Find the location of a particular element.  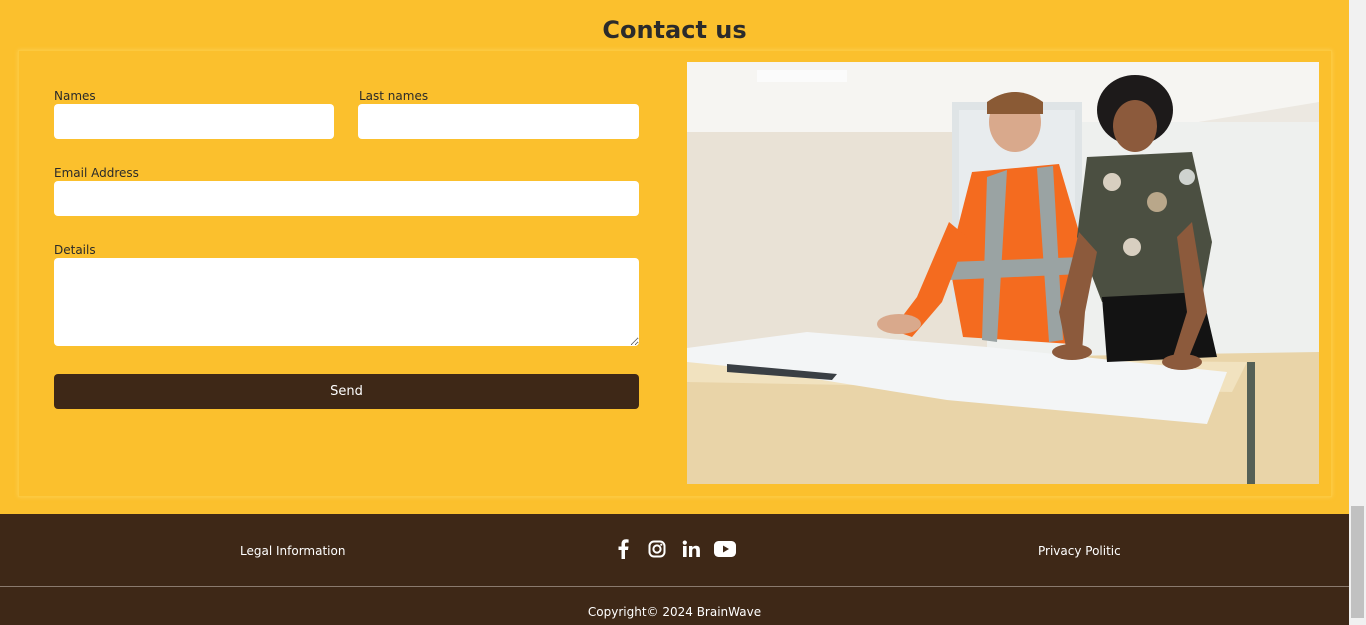

email-label: Email Address is located at coordinates (96, 173).